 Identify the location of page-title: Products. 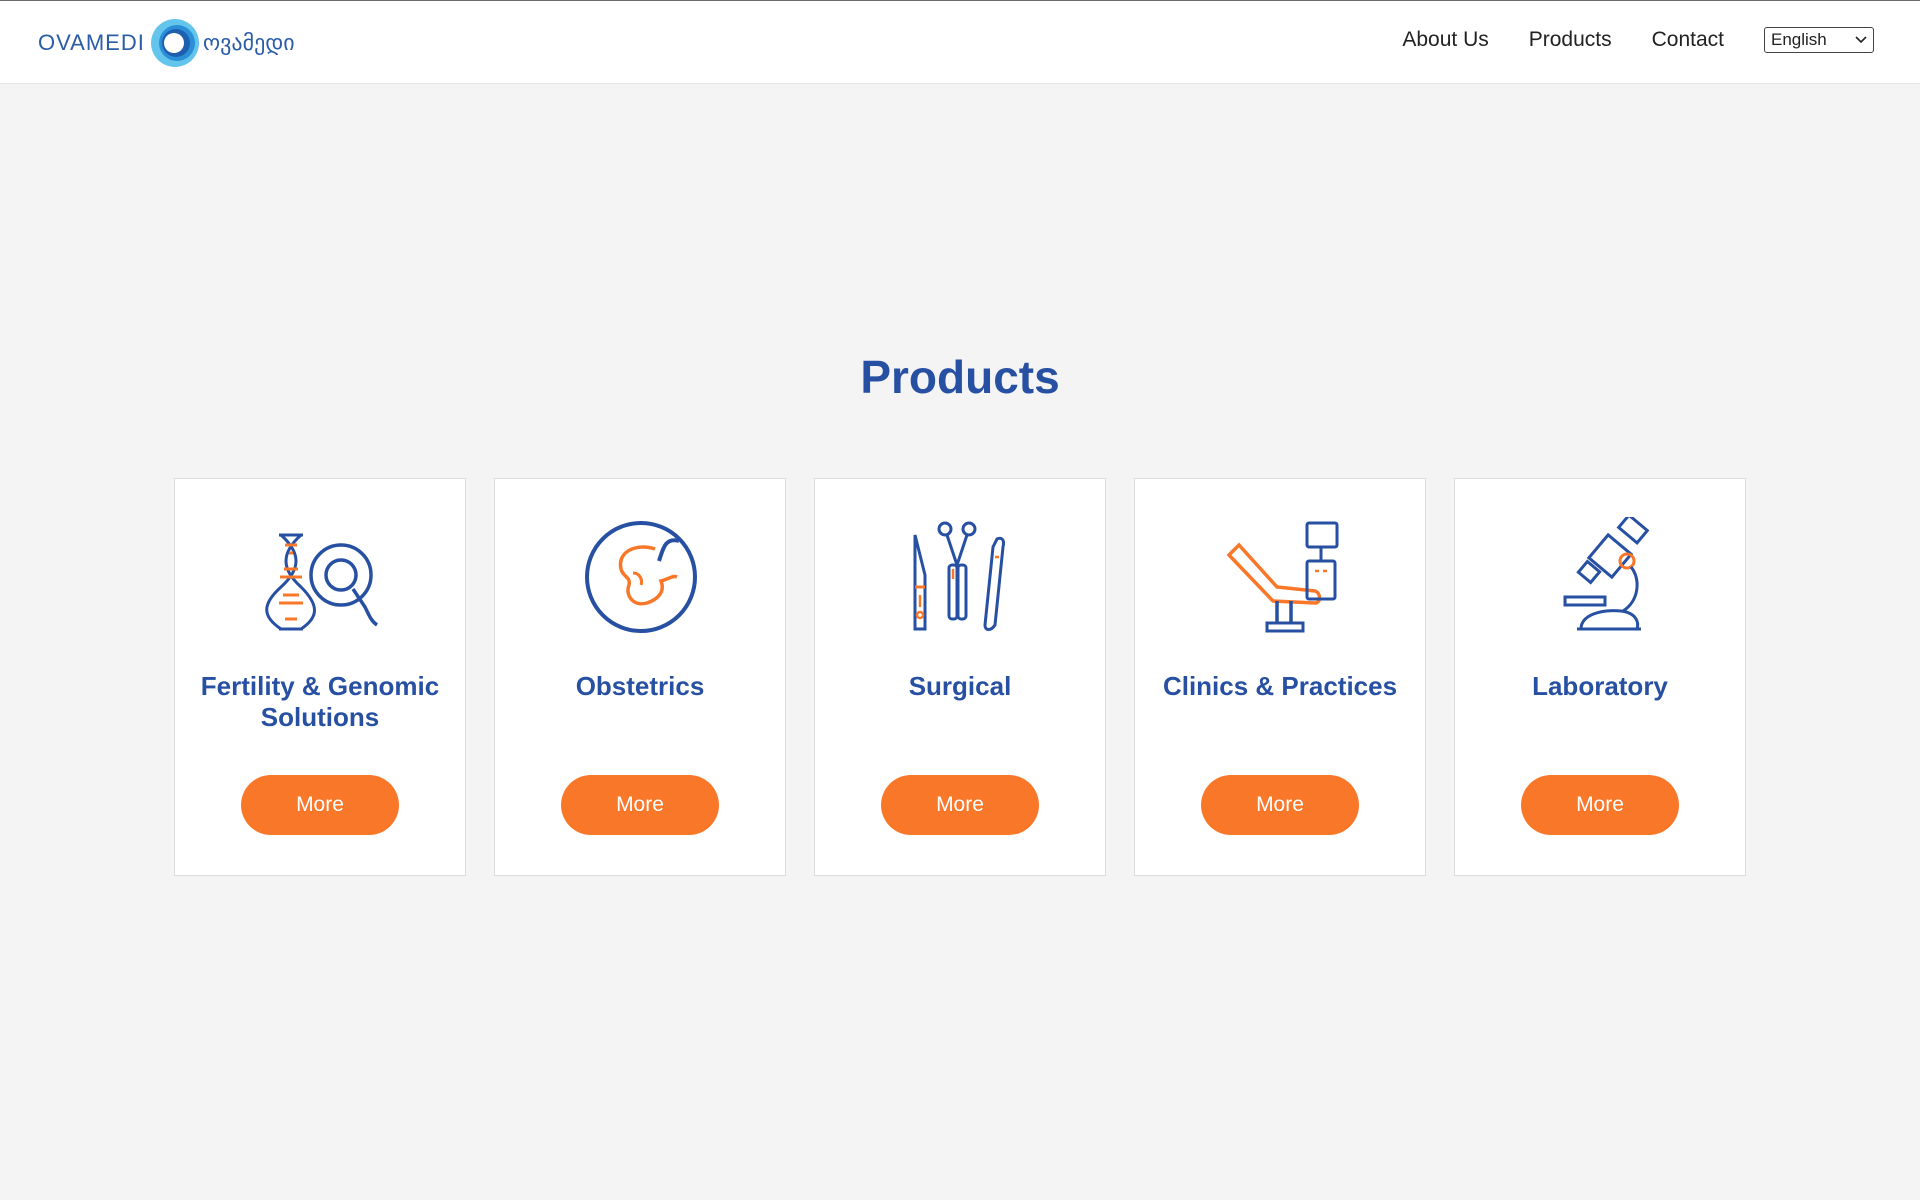
(960, 377).